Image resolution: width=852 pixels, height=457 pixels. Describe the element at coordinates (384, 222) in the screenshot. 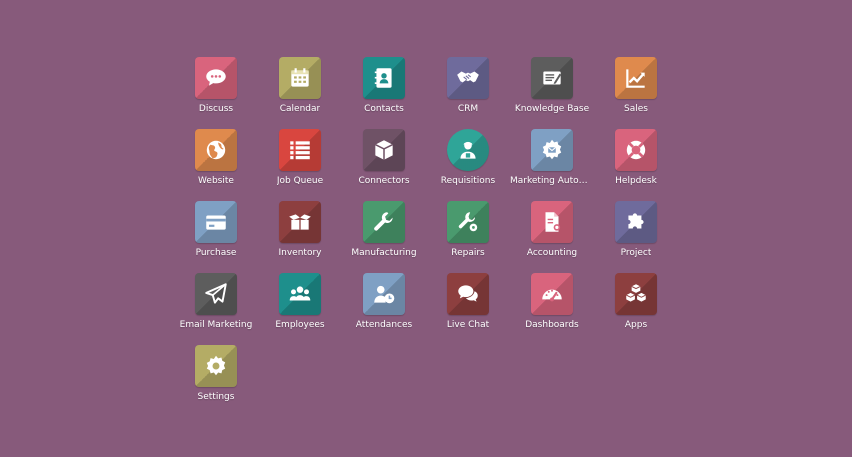

I see `wrench-icon` at that location.